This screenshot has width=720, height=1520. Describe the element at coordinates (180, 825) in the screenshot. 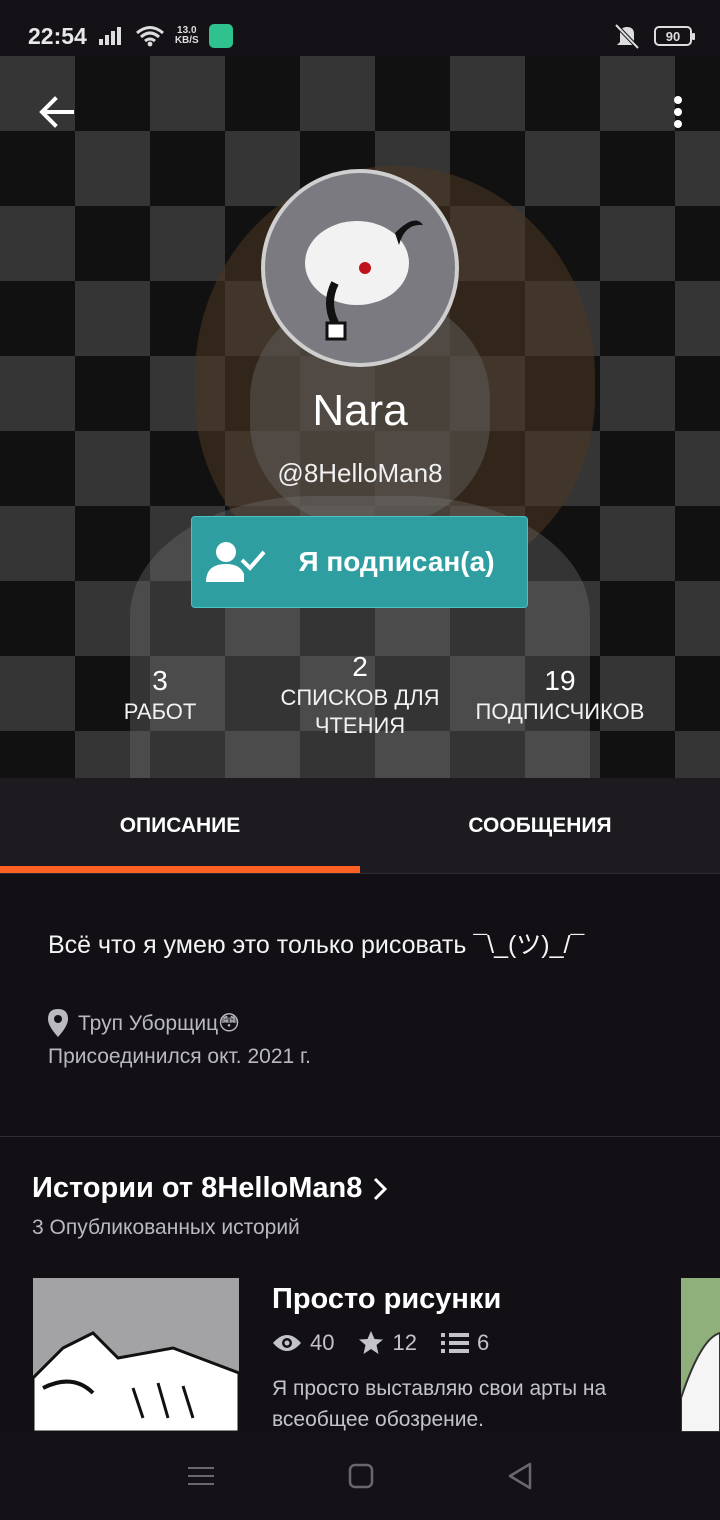

I see `tab-description: ОПИСАНИЕ` at that location.